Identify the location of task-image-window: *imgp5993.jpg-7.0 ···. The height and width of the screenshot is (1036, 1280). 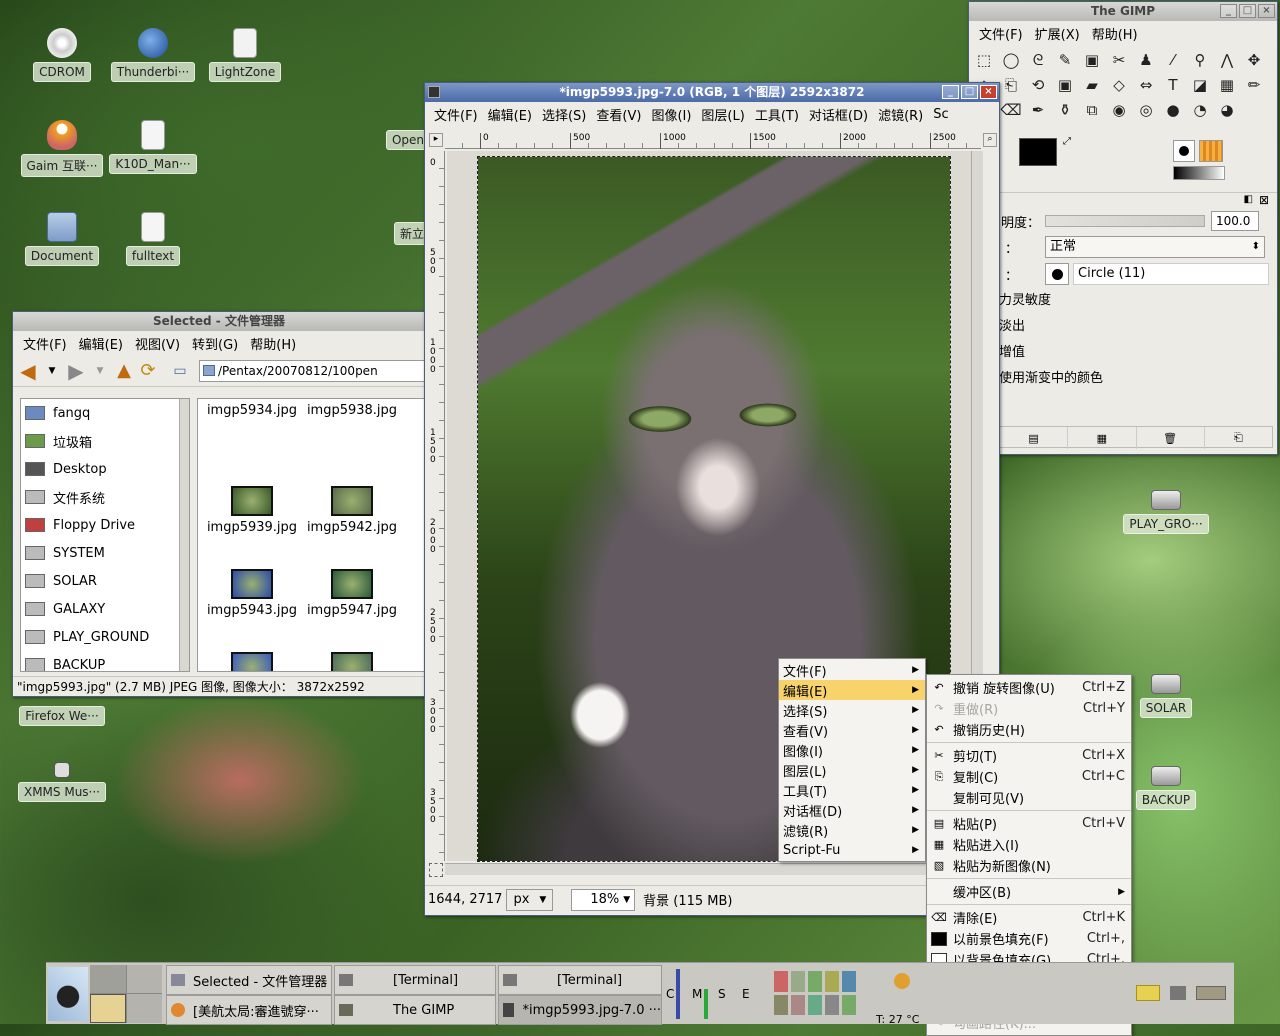
(580, 1010).